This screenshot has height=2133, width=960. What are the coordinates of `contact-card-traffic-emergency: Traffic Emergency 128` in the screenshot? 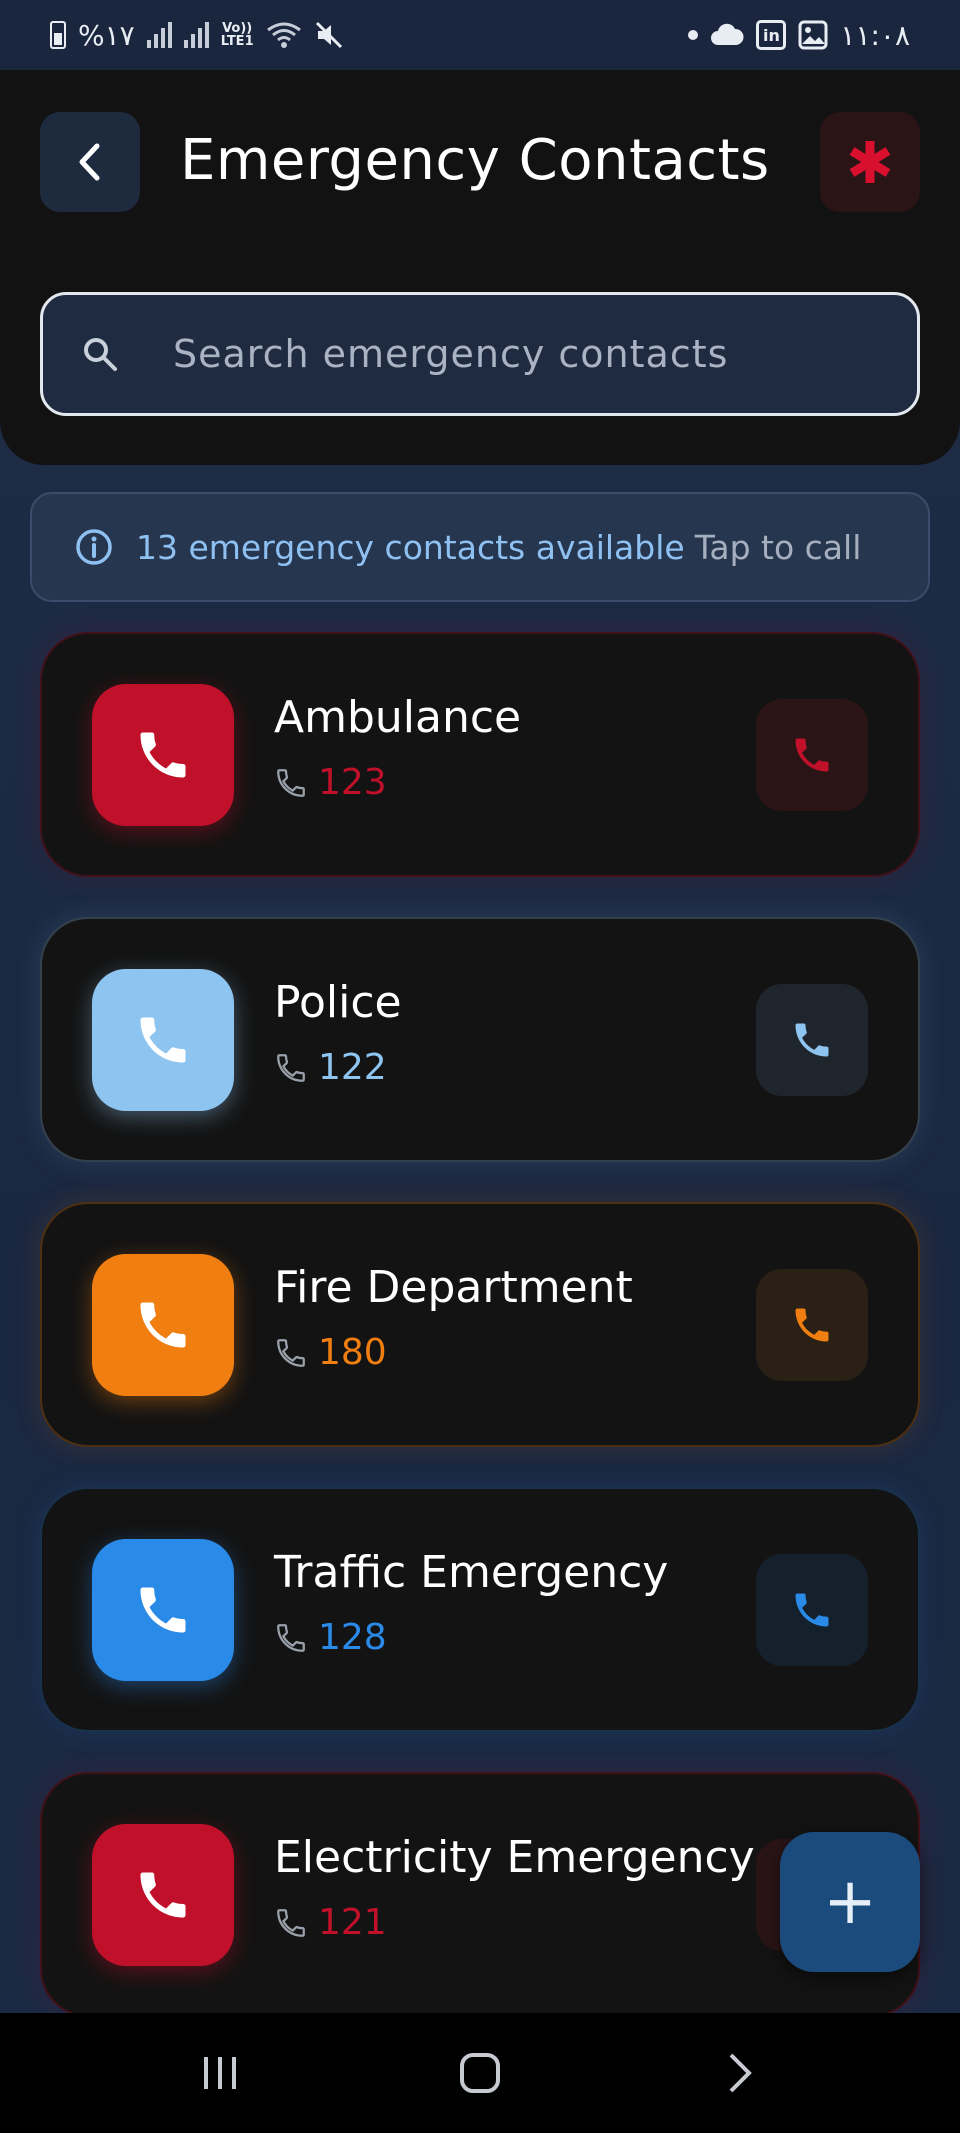 It's located at (480, 1609).